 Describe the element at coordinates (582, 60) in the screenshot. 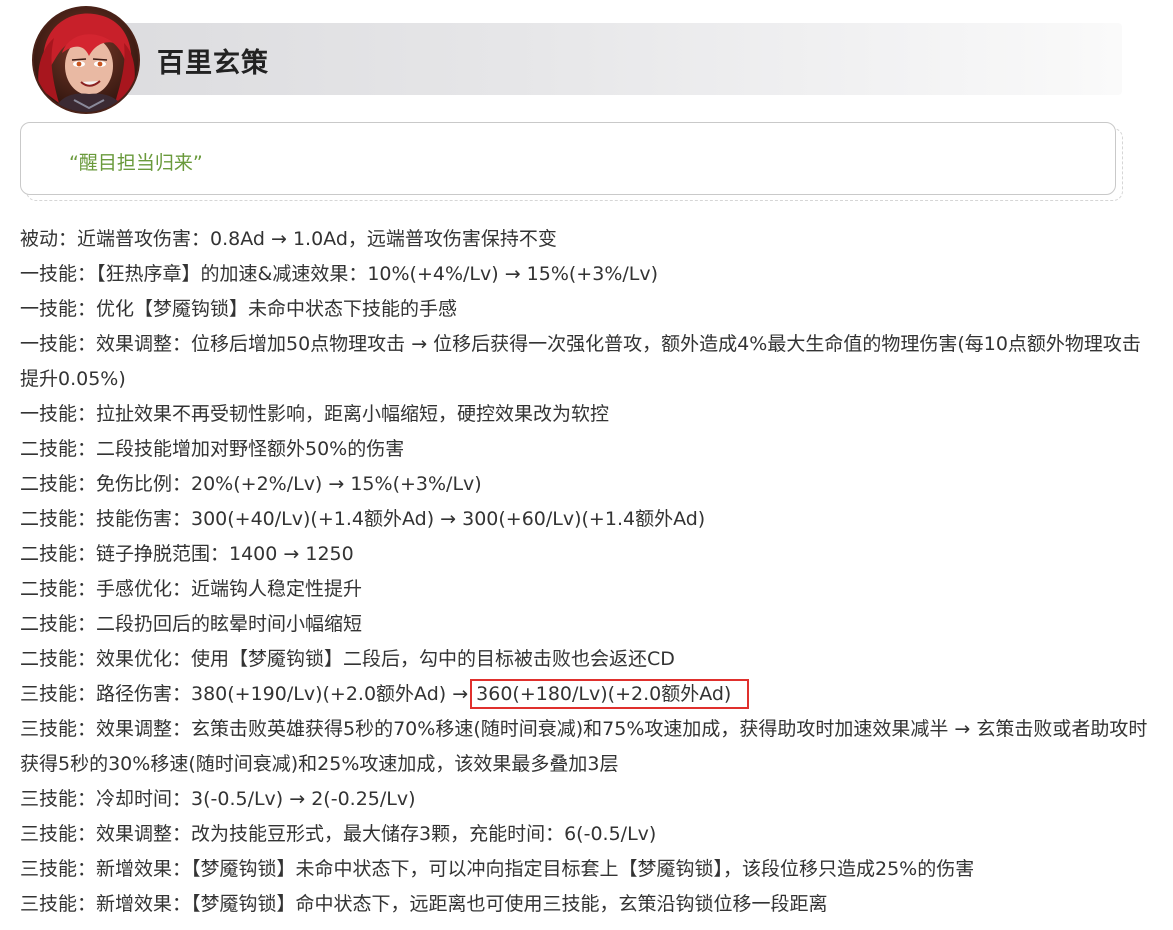

I see `hero-header: 百里玄策` at that location.